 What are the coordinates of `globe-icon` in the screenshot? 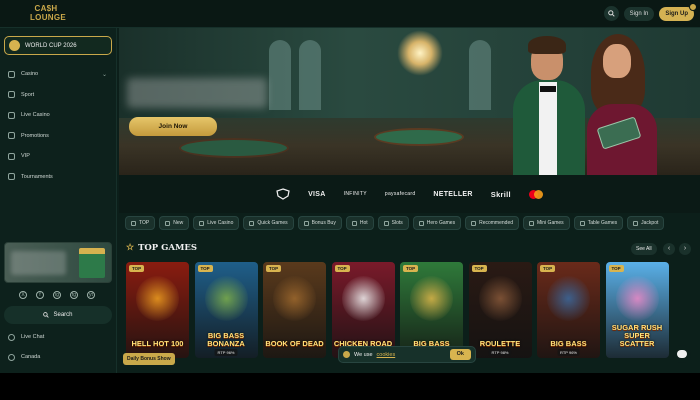 It's located at (11, 357).